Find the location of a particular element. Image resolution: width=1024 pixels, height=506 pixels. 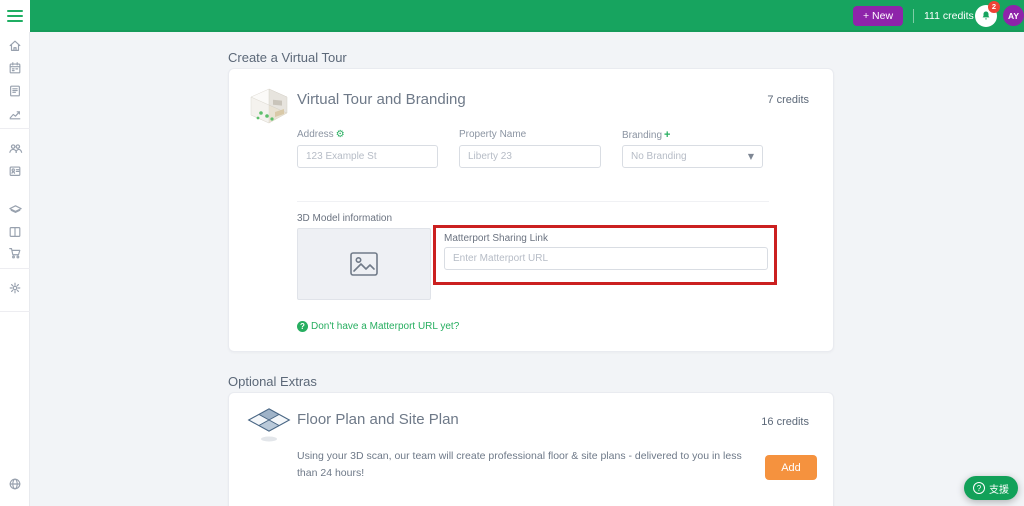

branding-selected-value: No Branding is located at coordinates (659, 156).